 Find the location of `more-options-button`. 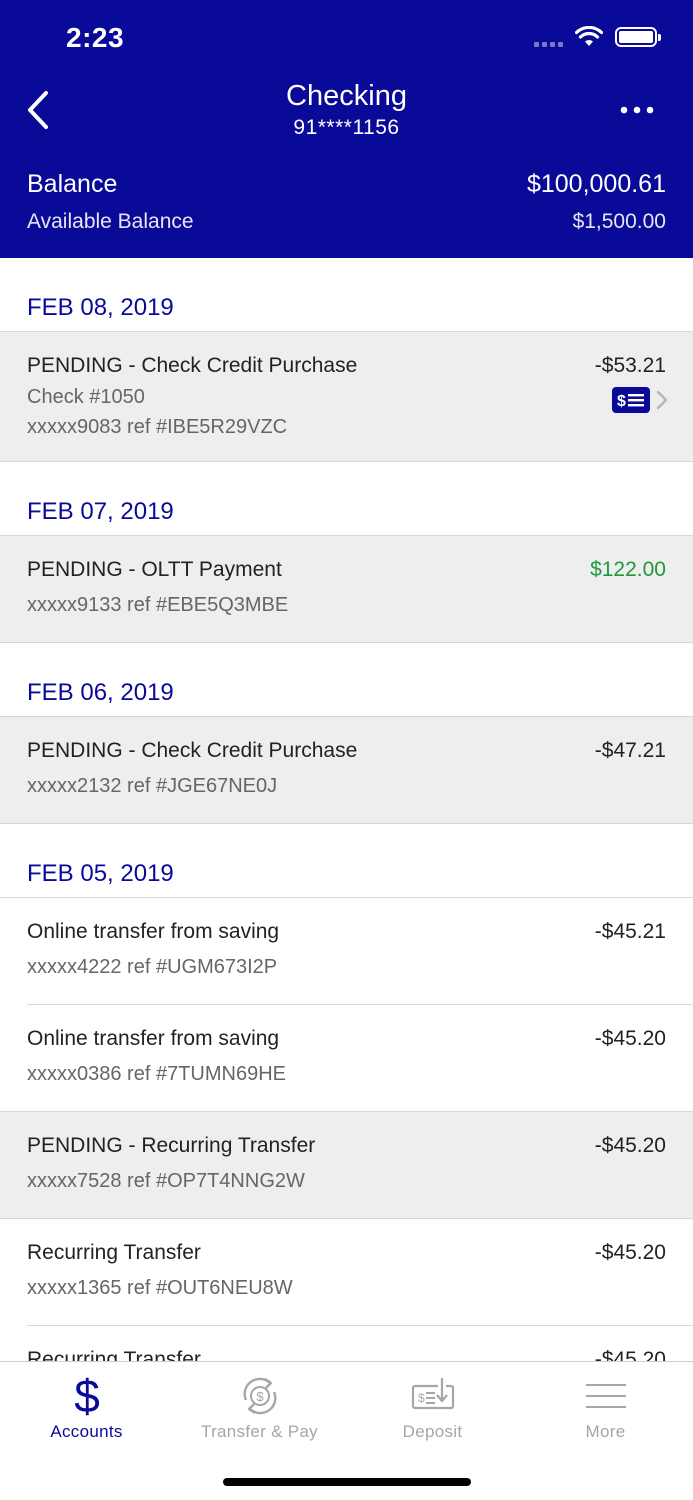

more-options-button is located at coordinates (637, 110).